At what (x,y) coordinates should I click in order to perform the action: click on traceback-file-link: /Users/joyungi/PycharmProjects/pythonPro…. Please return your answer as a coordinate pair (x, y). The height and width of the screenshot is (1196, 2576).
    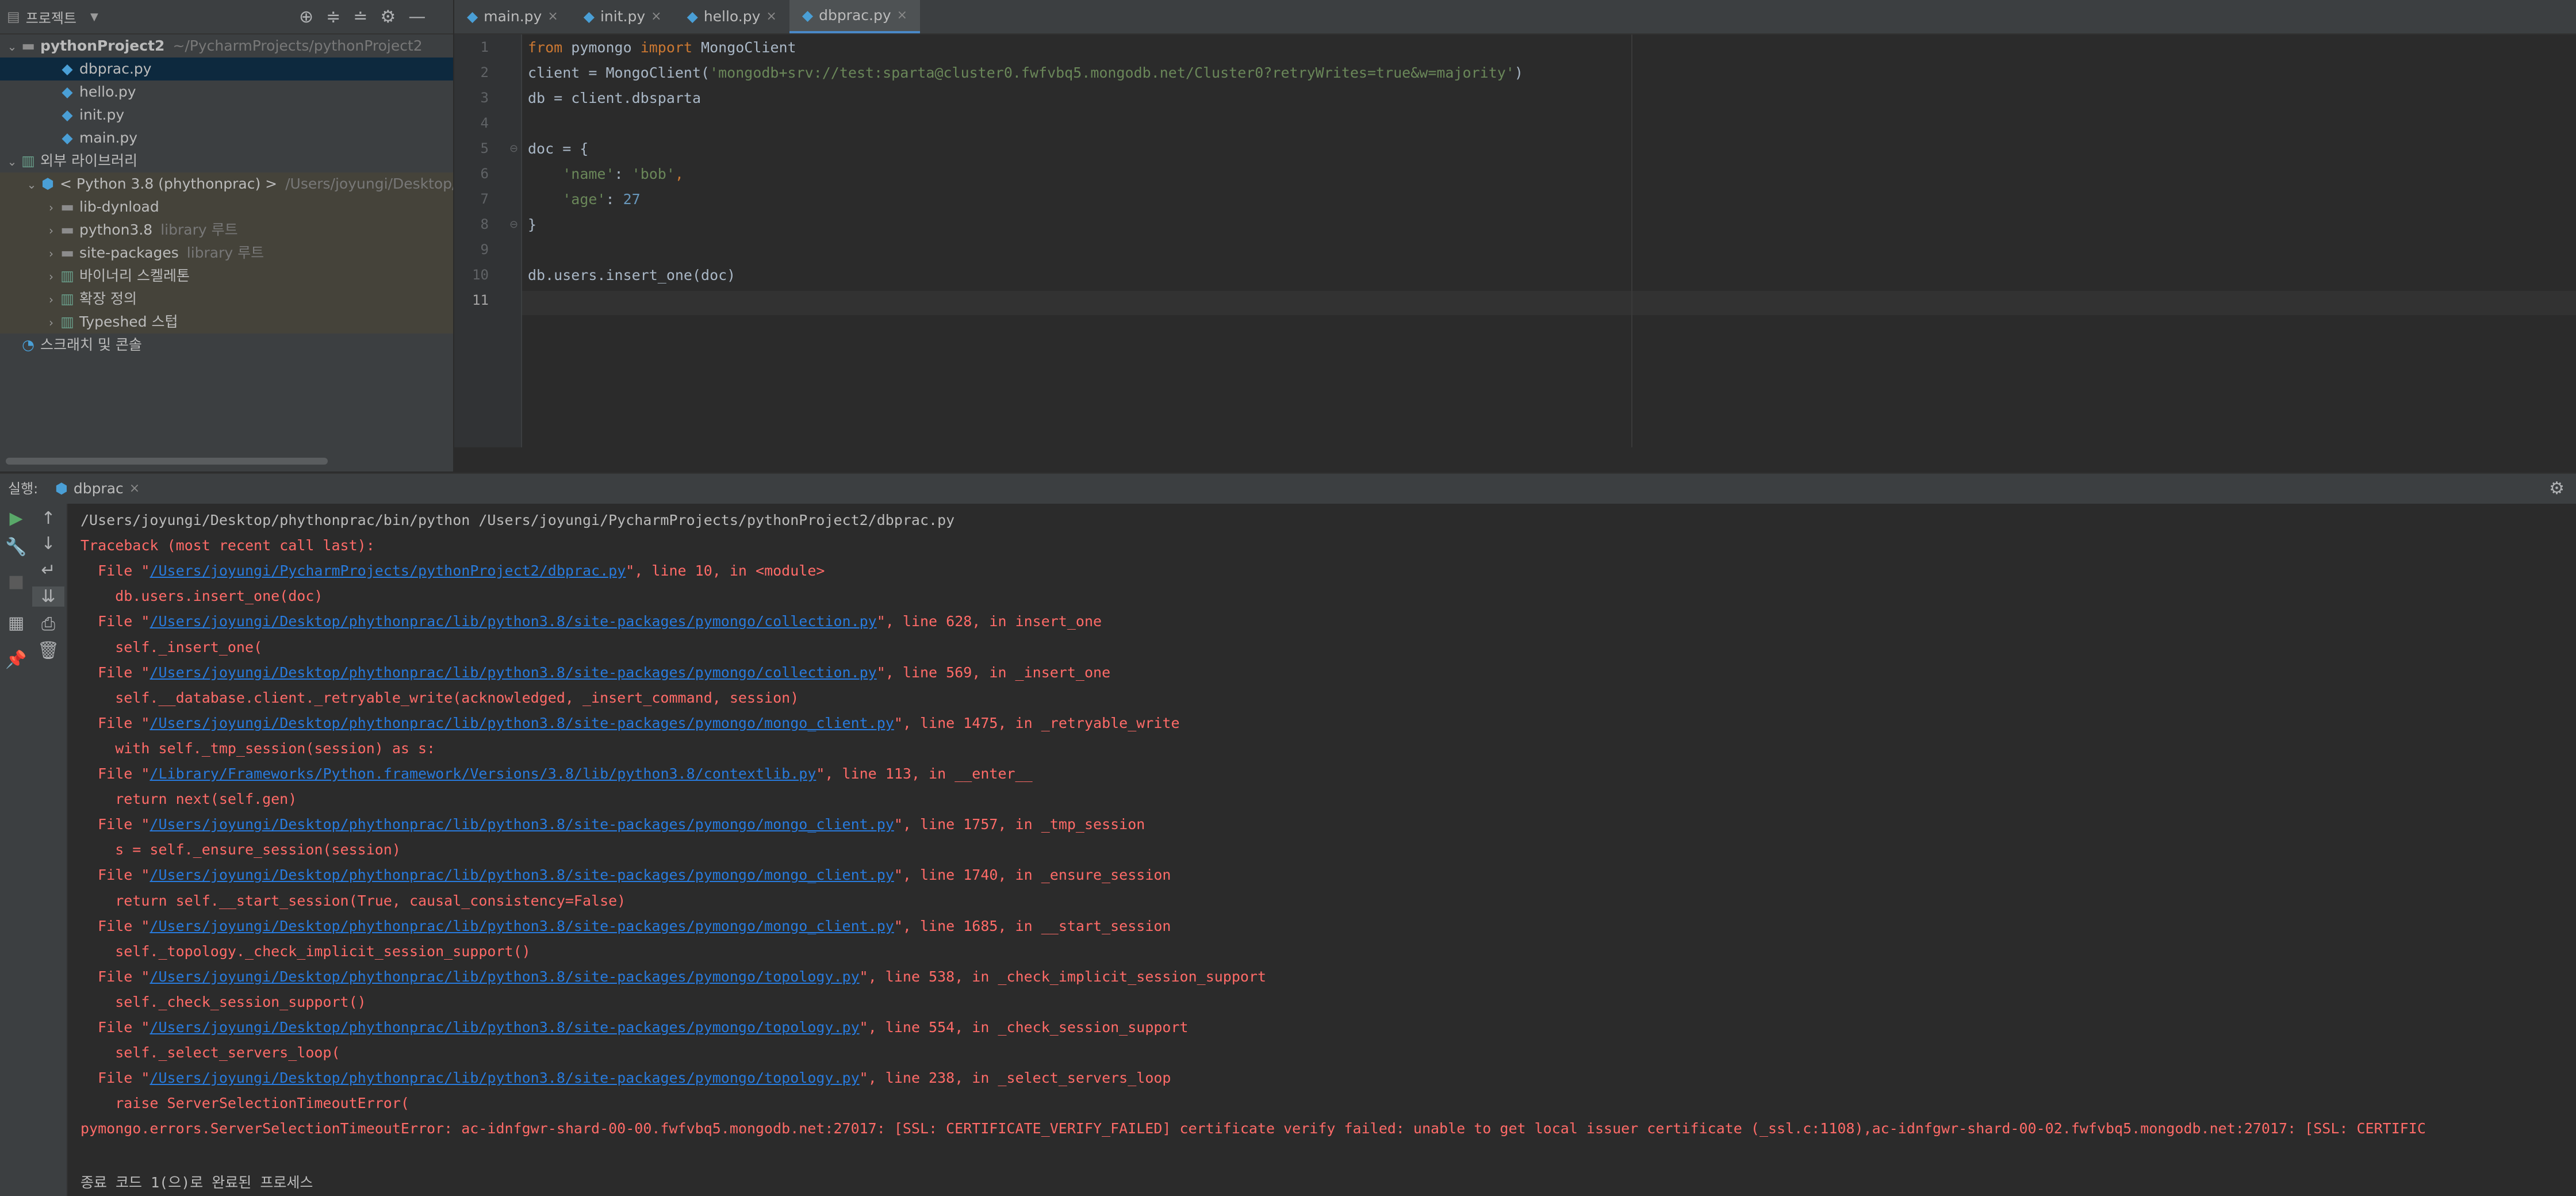
    Looking at the image, I should click on (388, 570).